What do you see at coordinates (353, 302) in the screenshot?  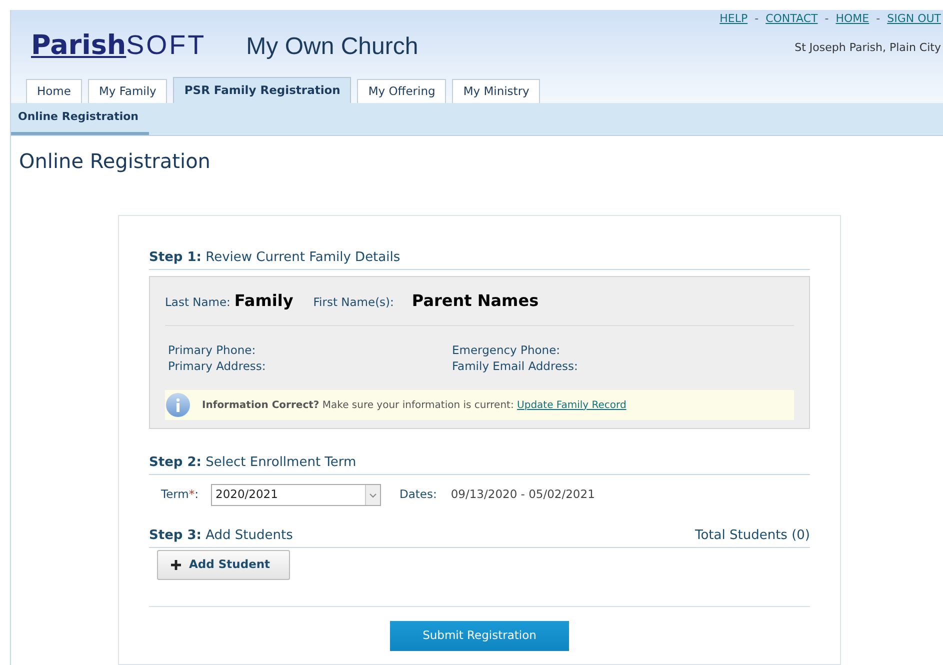 I see `field-label: First Name(s):` at bounding box center [353, 302].